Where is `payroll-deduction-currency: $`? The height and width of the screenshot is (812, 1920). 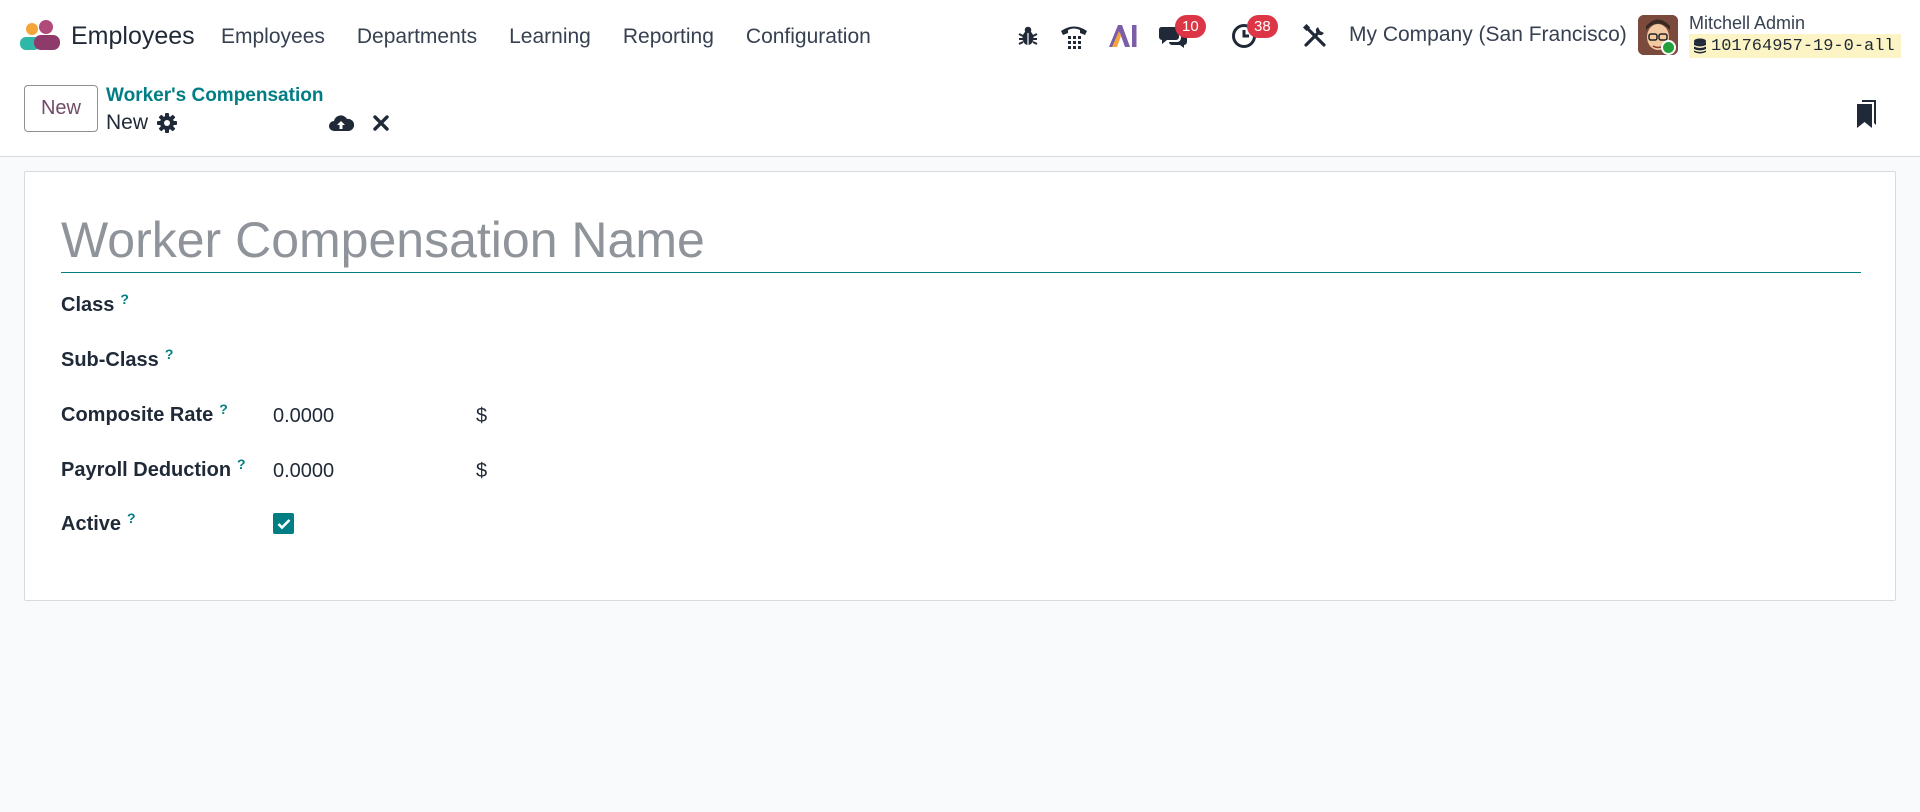 payroll-deduction-currency: $ is located at coordinates (482, 471).